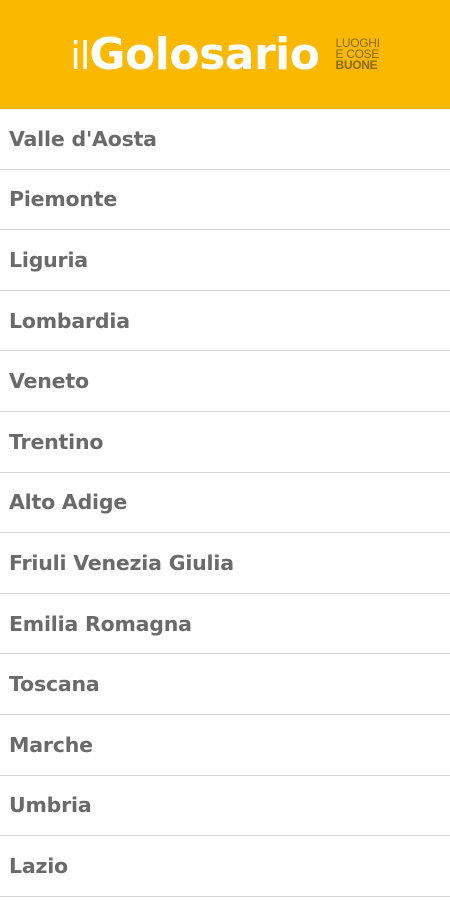  I want to click on region-label: Lazio, so click(38, 865).